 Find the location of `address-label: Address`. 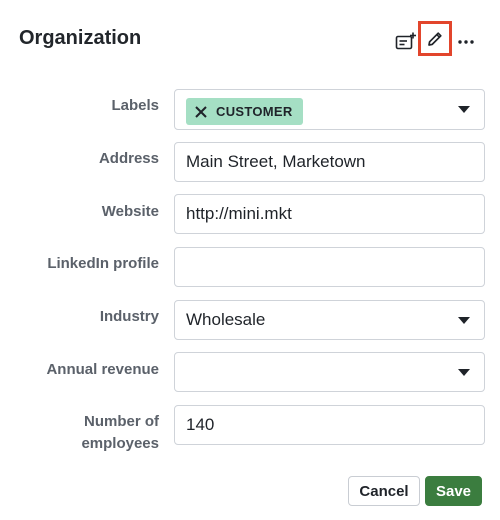

address-label: Address is located at coordinates (128, 158).